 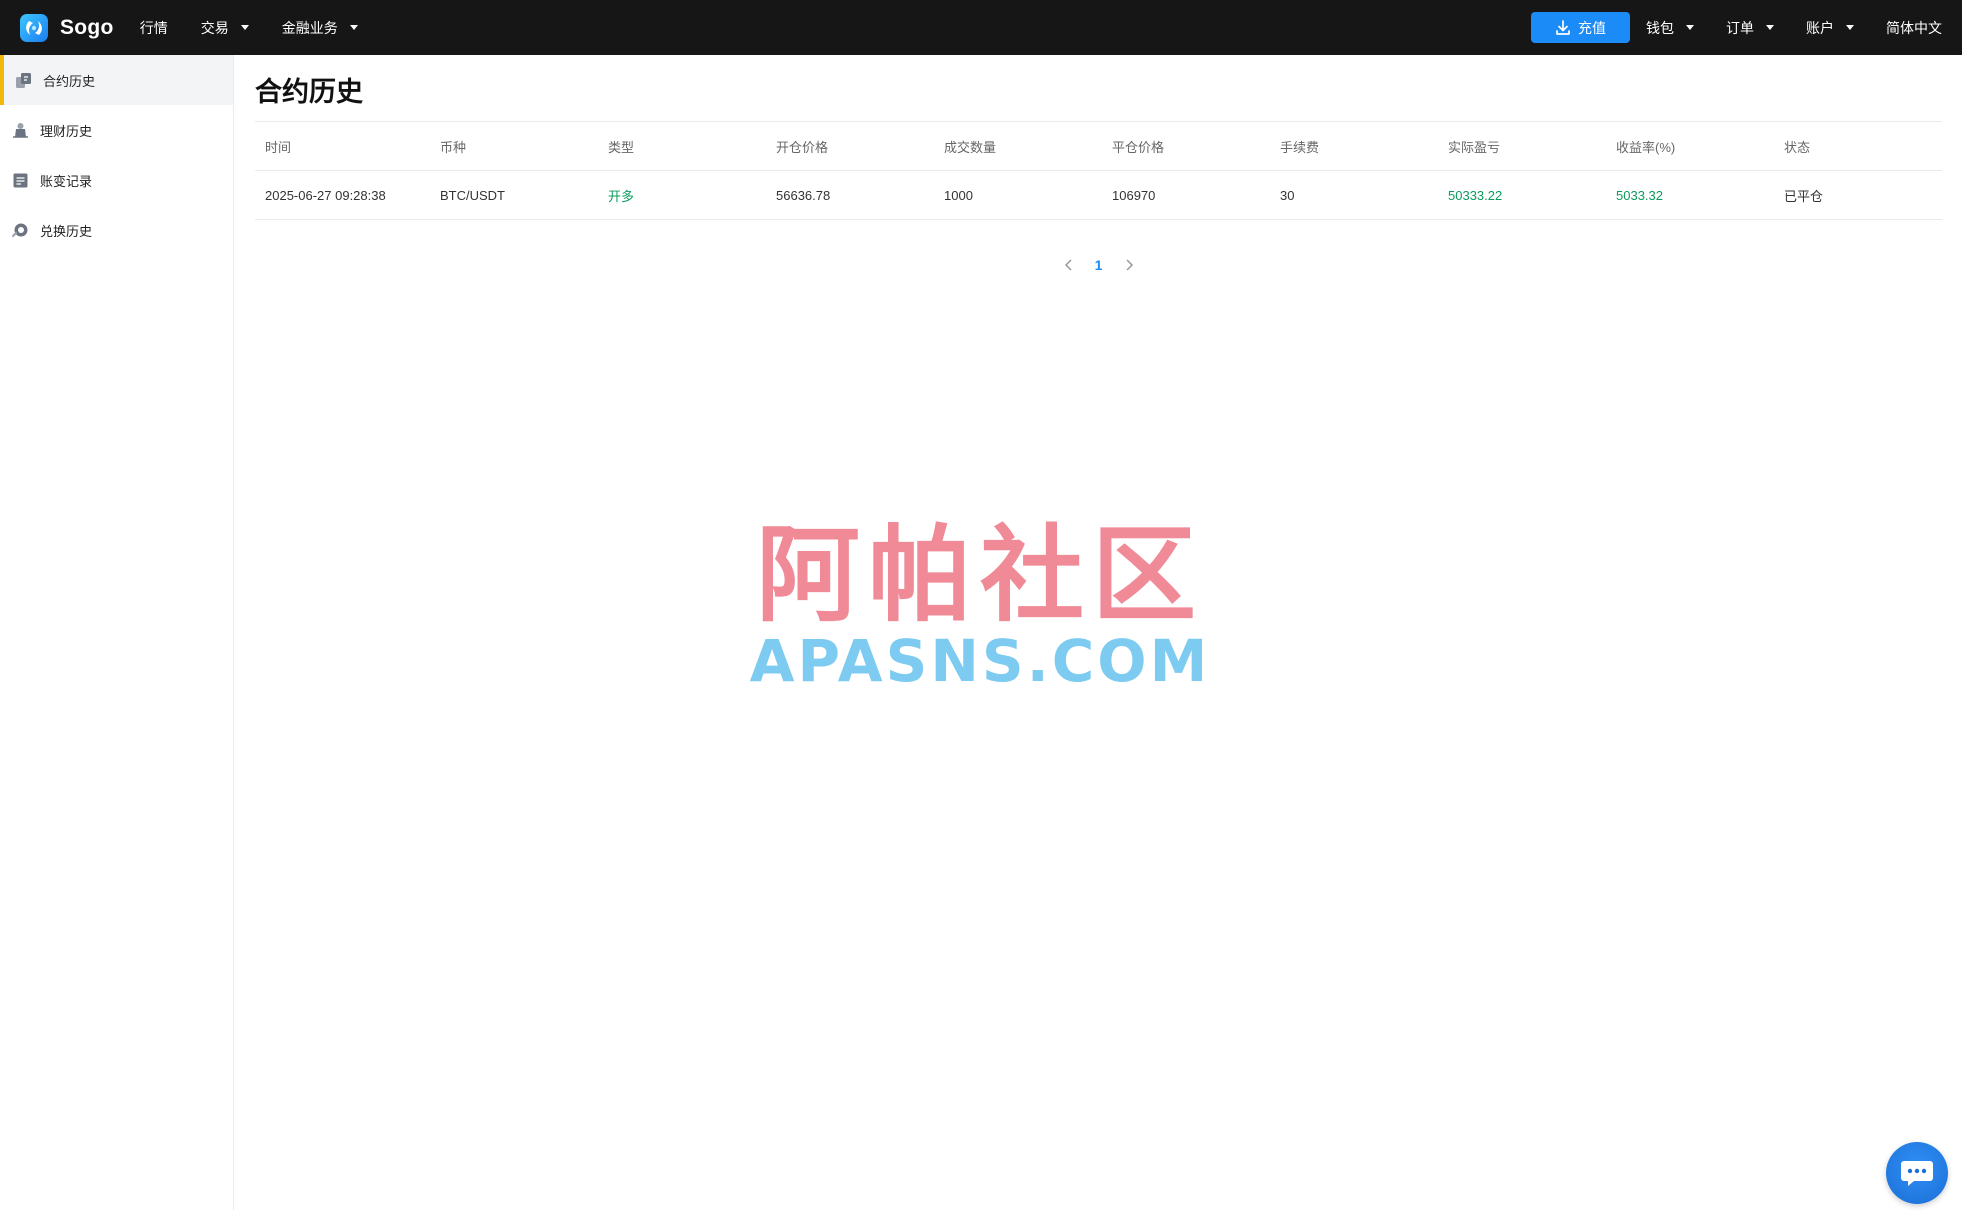 I want to click on nav-trade: 交易, so click(x=225, y=27).